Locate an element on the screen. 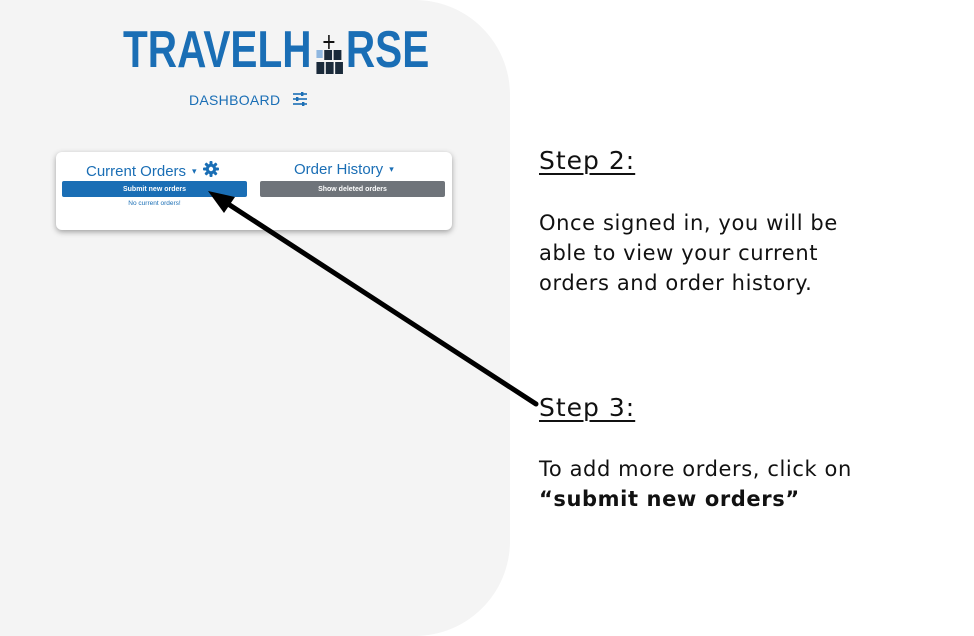 This screenshot has width=974, height=636. travelhorse-logo: TRAVELH RSE is located at coordinates (276, 50).